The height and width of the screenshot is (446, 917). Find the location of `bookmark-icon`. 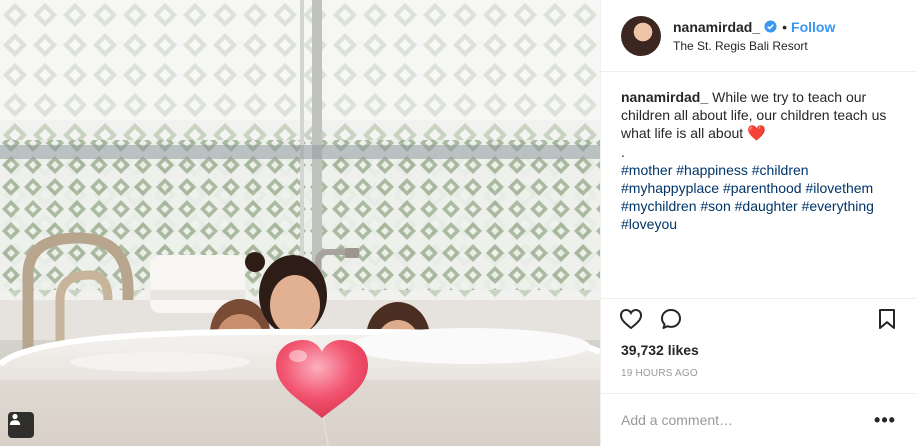

bookmark-icon is located at coordinates (887, 318).